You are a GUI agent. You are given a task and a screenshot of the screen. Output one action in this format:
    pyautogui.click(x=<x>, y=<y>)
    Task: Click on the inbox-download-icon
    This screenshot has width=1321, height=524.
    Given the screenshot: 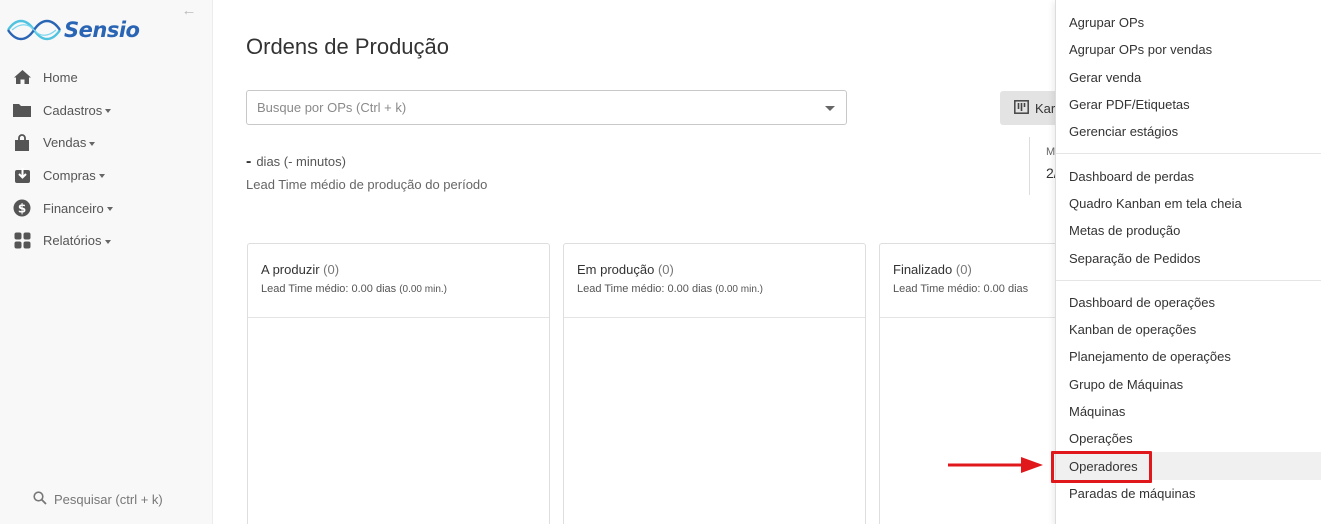 What is the action you would take?
    pyautogui.click(x=22, y=175)
    